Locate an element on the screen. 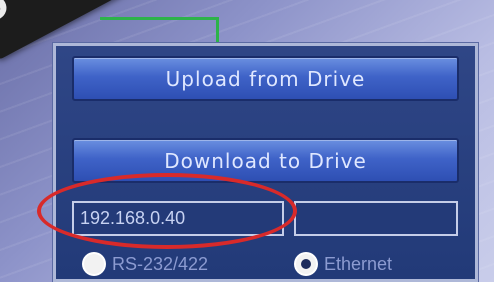  port-field is located at coordinates (376, 218).